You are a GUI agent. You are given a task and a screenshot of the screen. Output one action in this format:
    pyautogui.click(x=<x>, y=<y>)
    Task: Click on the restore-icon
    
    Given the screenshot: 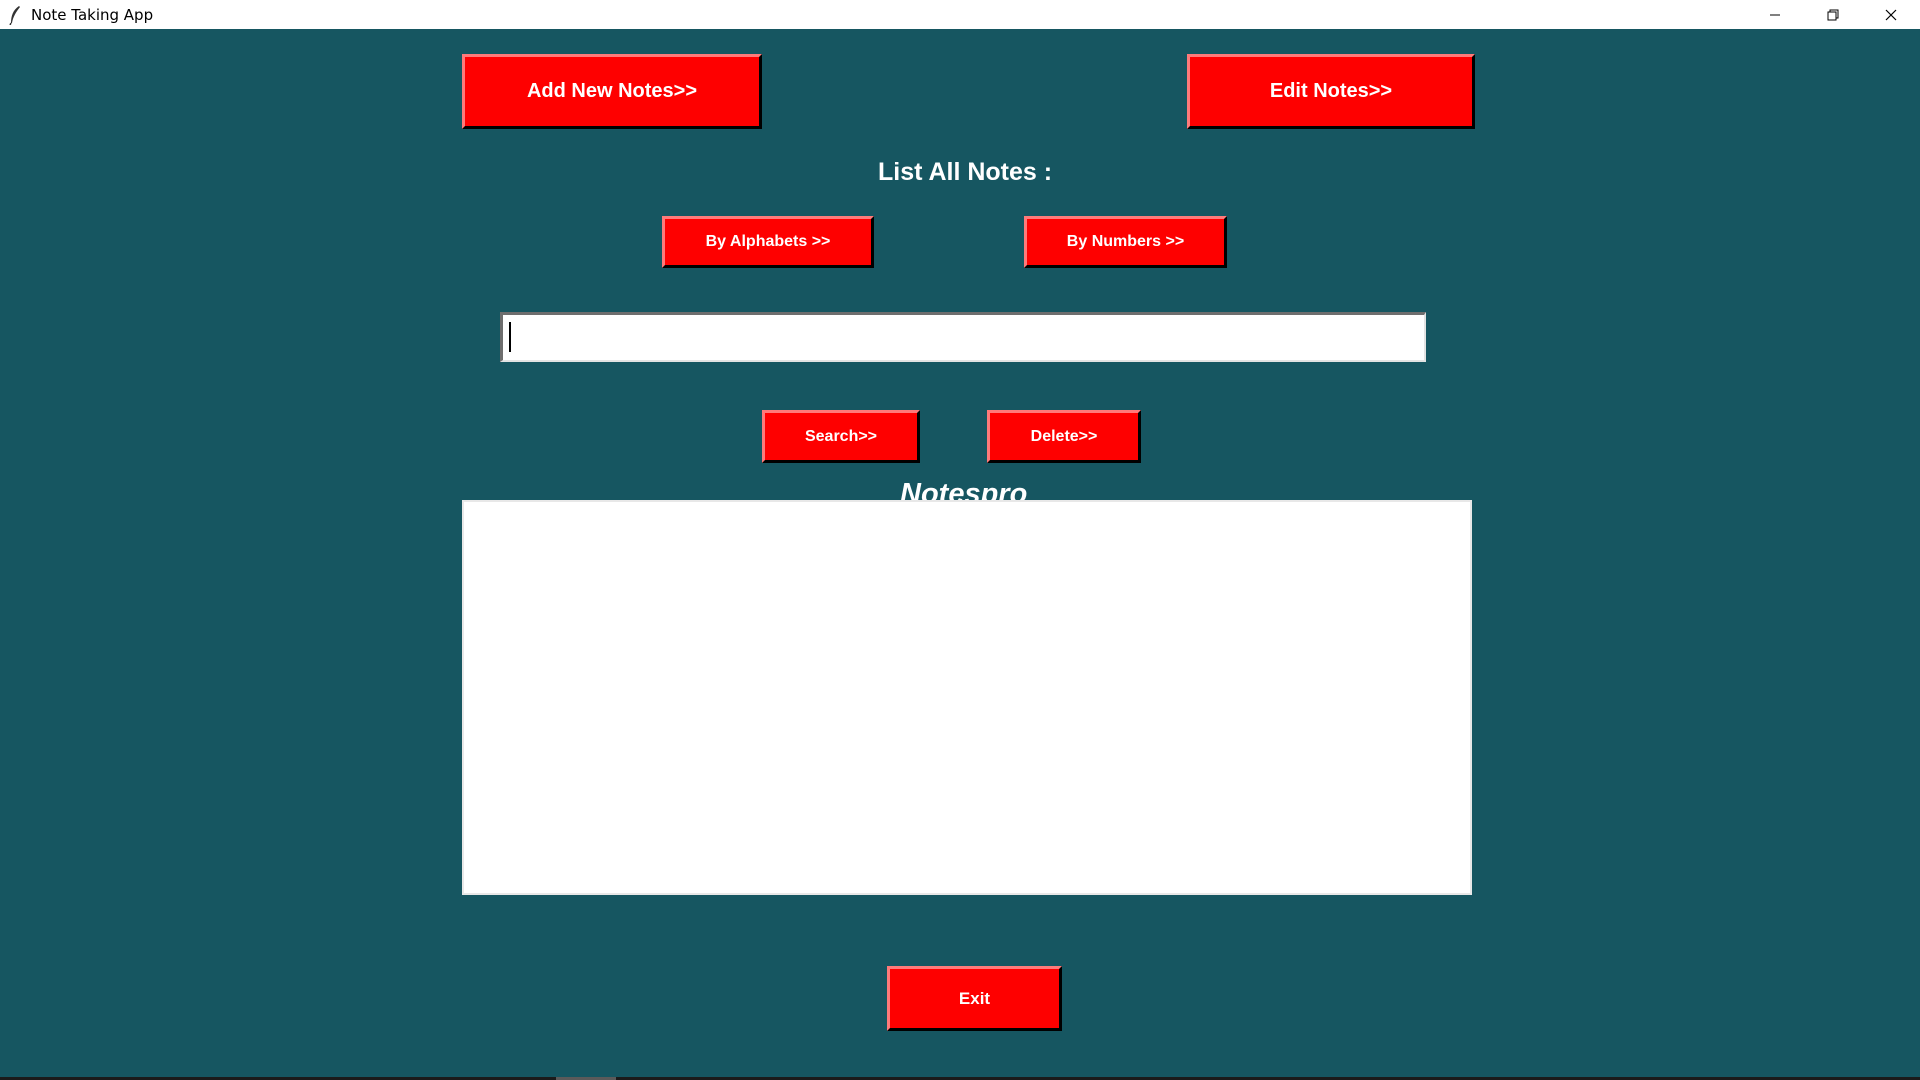 What is the action you would take?
    pyautogui.click(x=1833, y=14)
    